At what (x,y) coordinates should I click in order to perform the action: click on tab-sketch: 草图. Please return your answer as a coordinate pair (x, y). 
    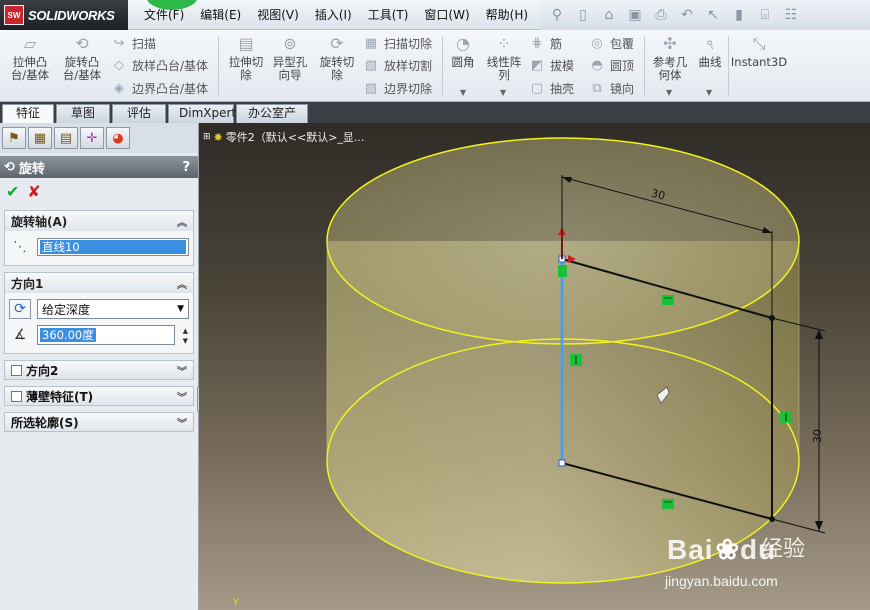
    Looking at the image, I should click on (83, 113).